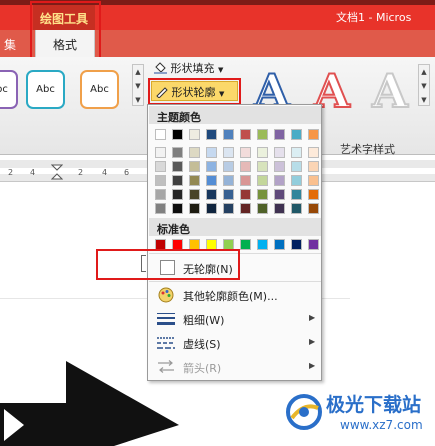 The image size is (435, 446). What do you see at coordinates (57, 173) in the screenshot?
I see `indent-marker-icon` at bounding box center [57, 173].